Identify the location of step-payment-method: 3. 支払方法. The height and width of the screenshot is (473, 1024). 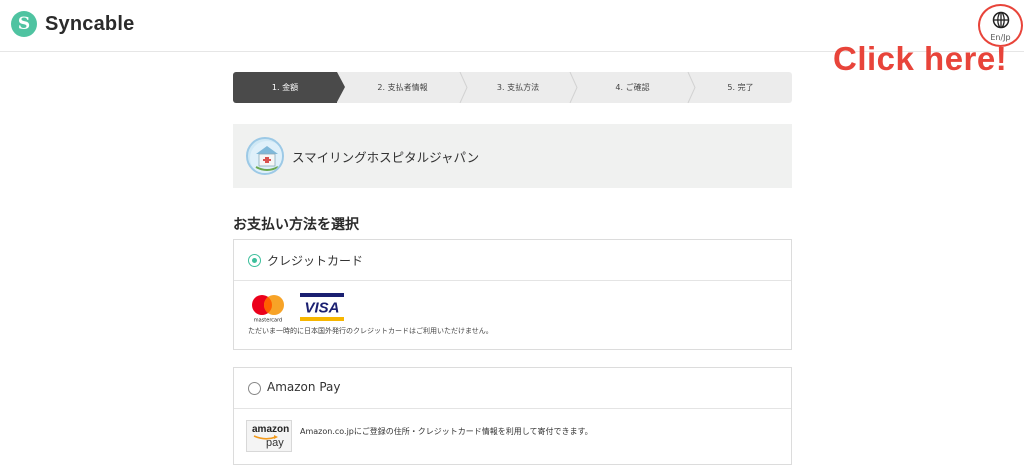
(518, 87).